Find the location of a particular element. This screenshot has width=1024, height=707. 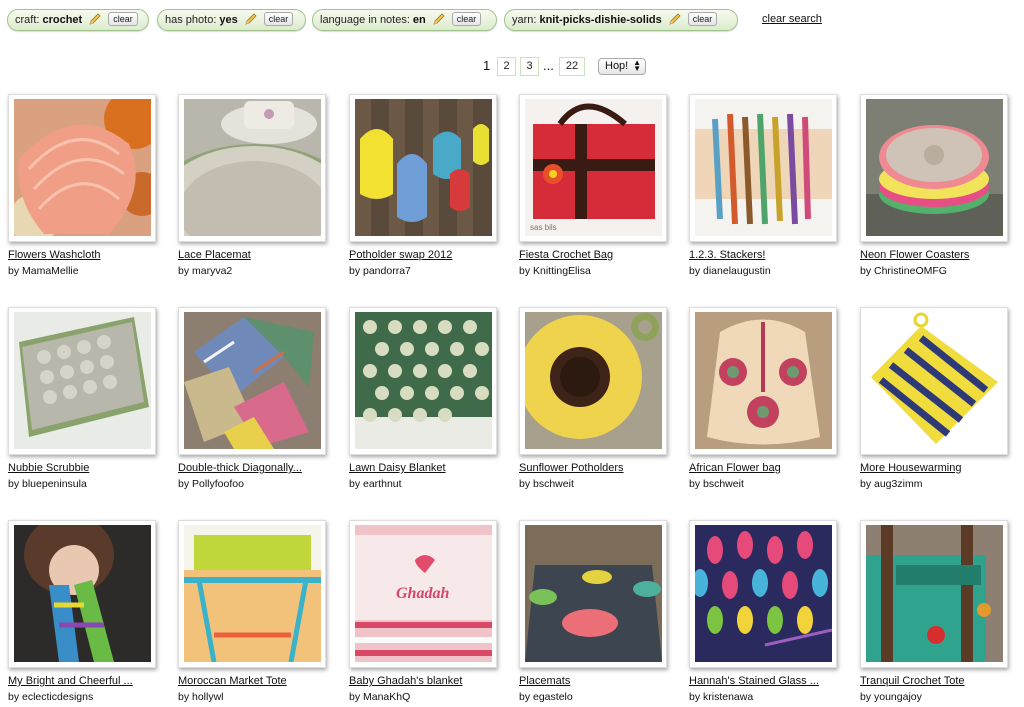

filter-key: craft: is located at coordinates (27, 20).